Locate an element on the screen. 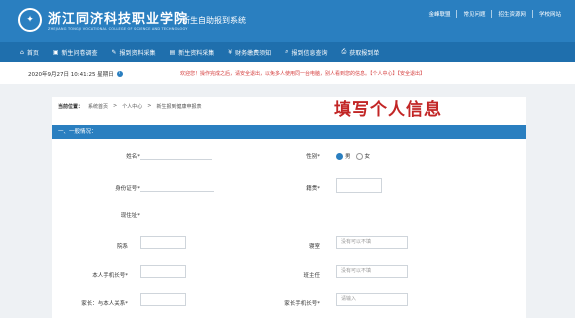  nav-home: ⌂ 首页 is located at coordinates (29, 52).